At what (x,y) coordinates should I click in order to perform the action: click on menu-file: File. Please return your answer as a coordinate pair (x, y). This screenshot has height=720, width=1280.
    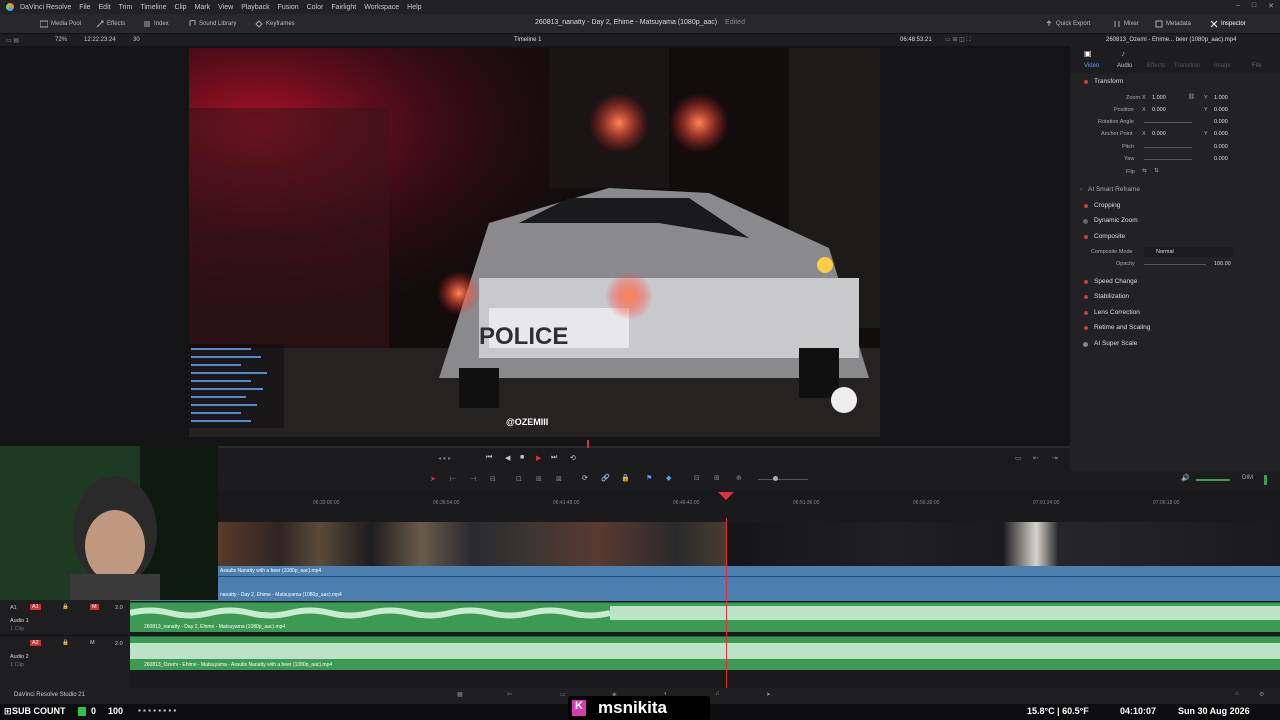
    Looking at the image, I should click on (84, 7).